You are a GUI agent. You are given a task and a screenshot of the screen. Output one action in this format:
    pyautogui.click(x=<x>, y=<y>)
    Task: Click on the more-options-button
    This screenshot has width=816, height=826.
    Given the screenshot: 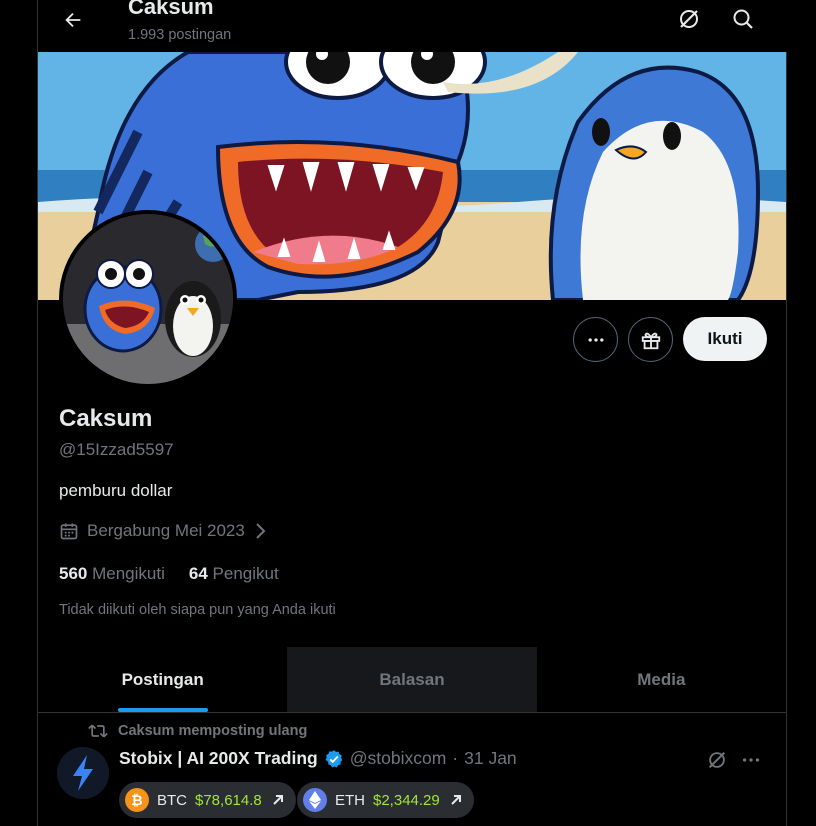 What is the action you would take?
    pyautogui.click(x=595, y=339)
    